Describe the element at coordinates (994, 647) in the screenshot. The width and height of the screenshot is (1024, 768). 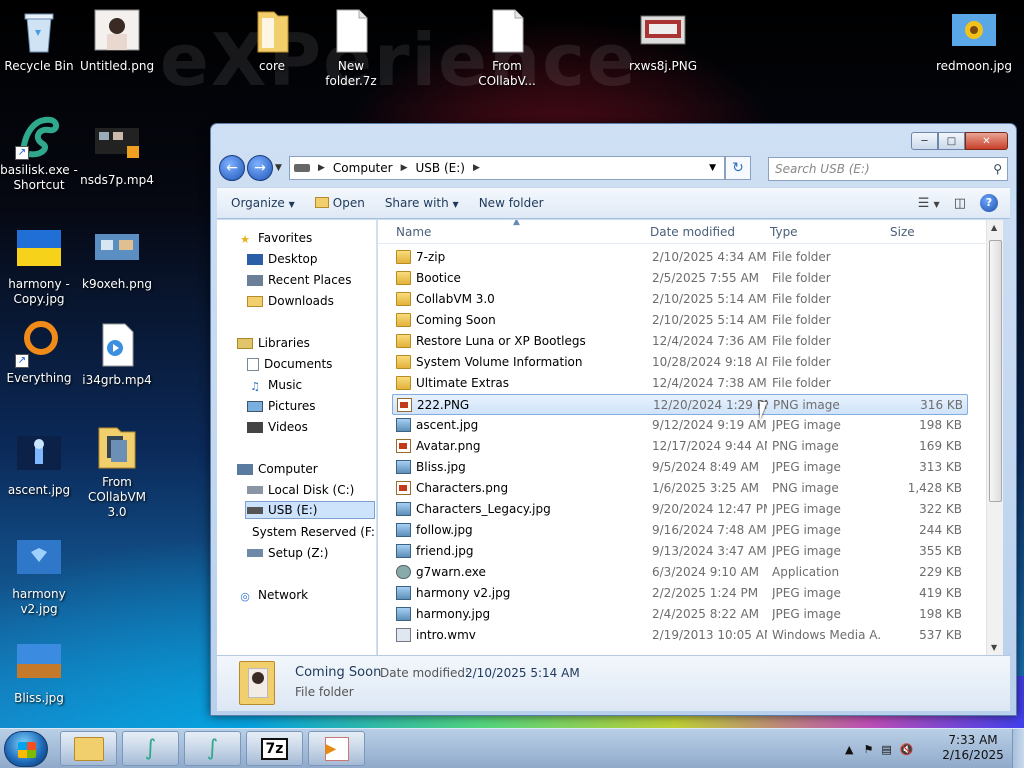
I see `scroll-down-icon: ▼` at that location.